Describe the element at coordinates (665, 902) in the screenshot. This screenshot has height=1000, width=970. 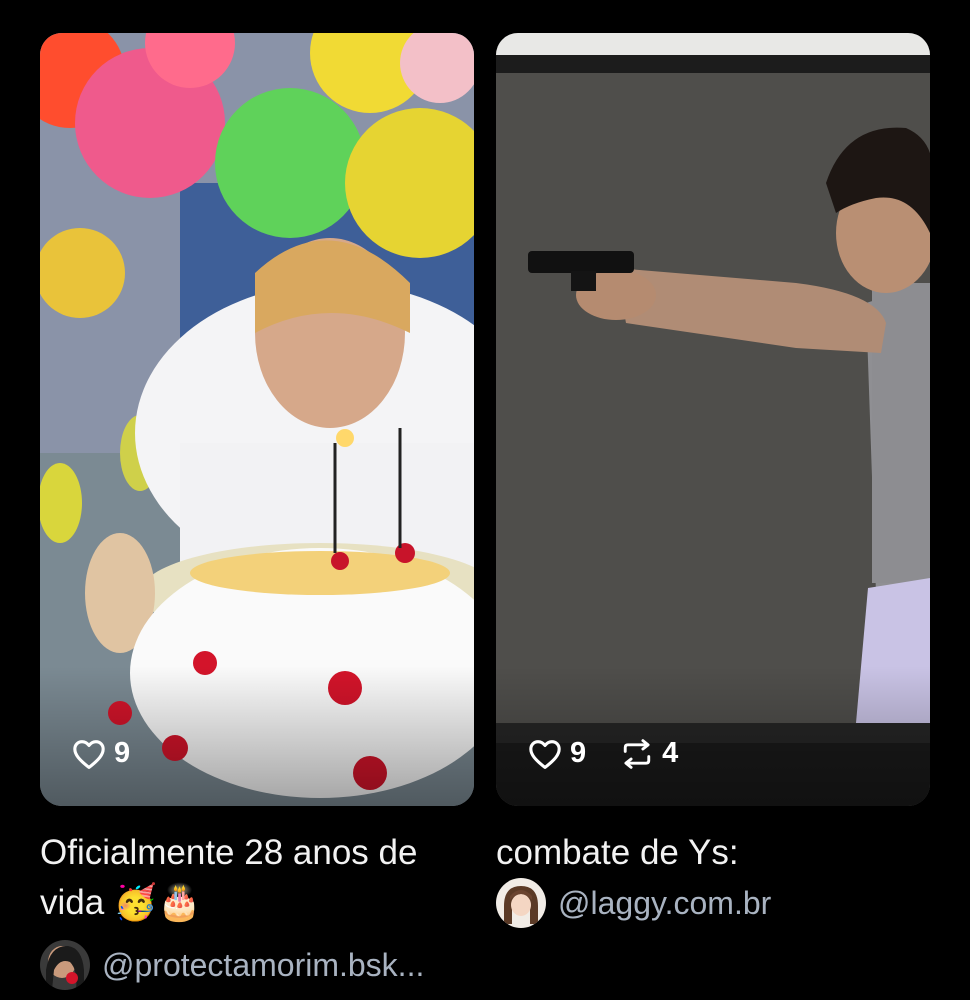
I see `author-handle: @laggy.com.br` at that location.